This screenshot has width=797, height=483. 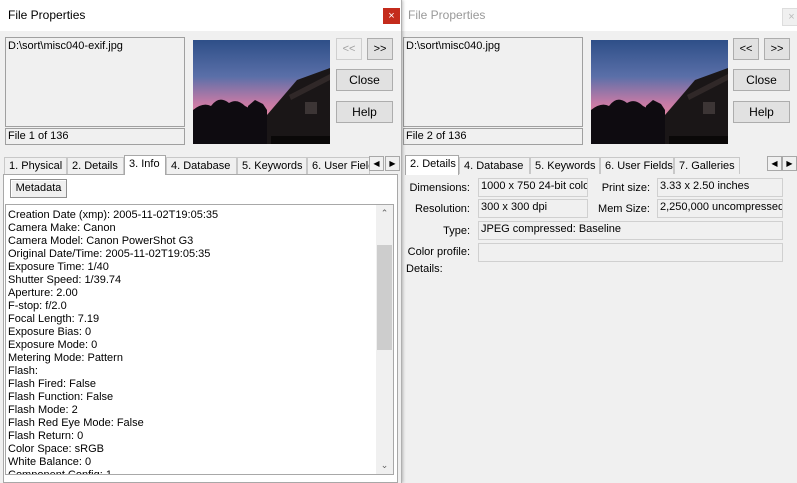 What do you see at coordinates (145, 165) in the screenshot?
I see `tab-info: 3. Info` at bounding box center [145, 165].